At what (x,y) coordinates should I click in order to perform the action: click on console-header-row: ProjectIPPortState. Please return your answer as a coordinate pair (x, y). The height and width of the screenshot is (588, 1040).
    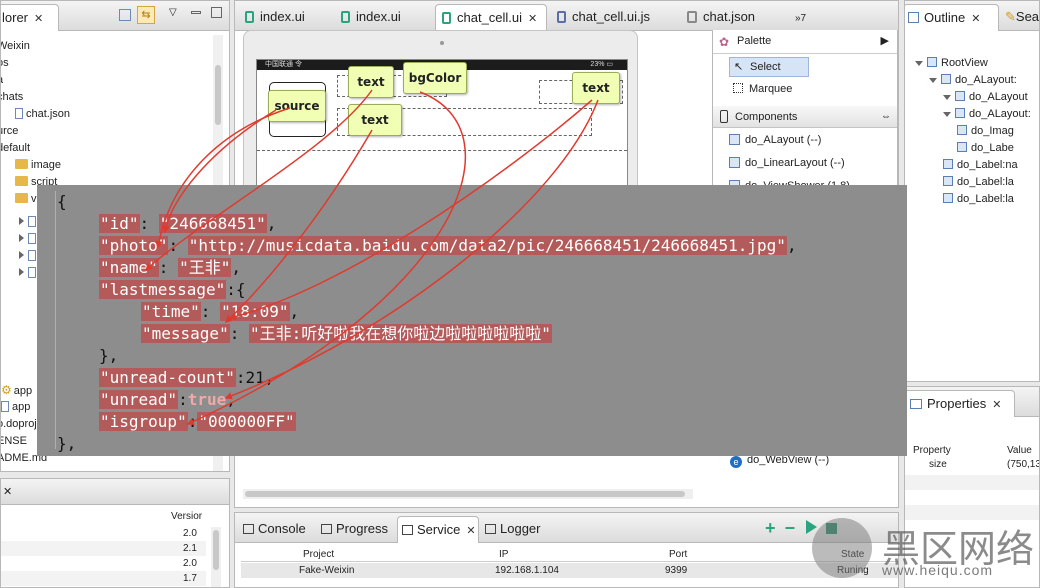
    Looking at the image, I should click on (569, 554).